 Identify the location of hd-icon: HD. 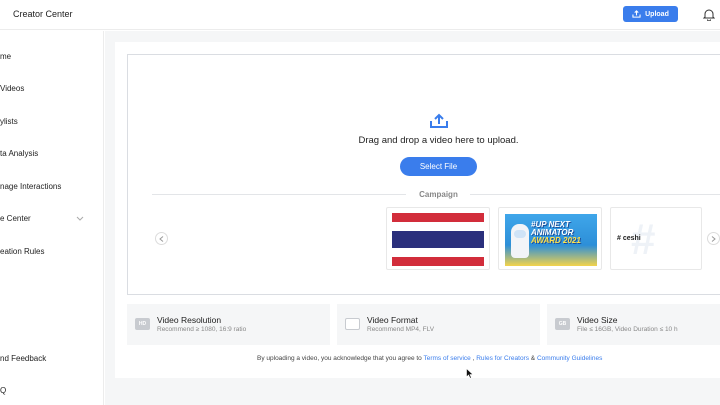
(142, 324).